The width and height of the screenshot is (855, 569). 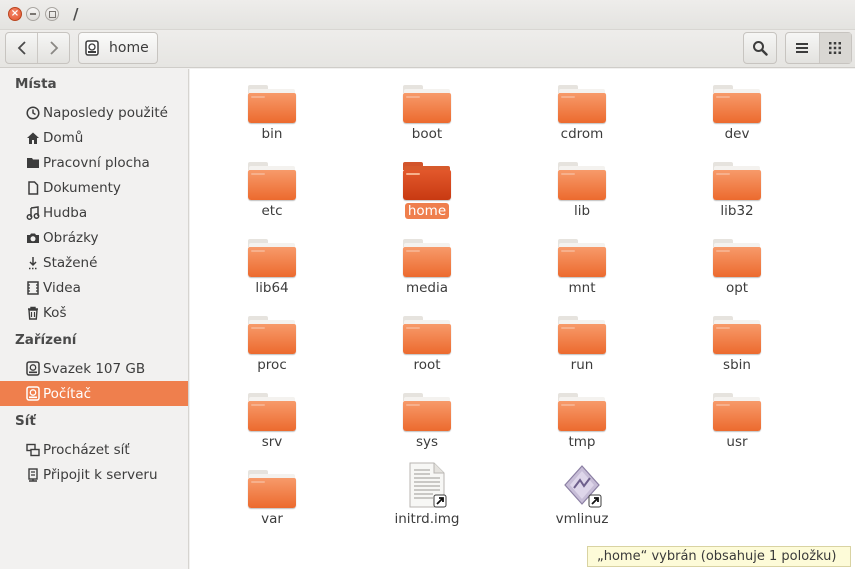 What do you see at coordinates (33, 163) in the screenshot?
I see `desktop-folder-icon` at bounding box center [33, 163].